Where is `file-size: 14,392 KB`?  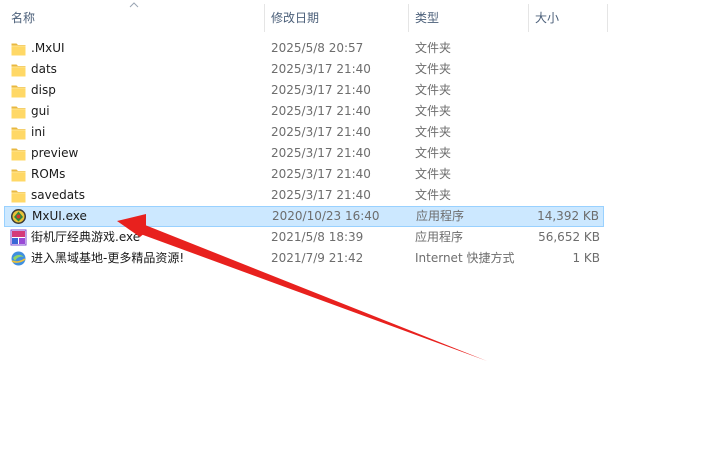 file-size: 14,392 KB is located at coordinates (568, 216).